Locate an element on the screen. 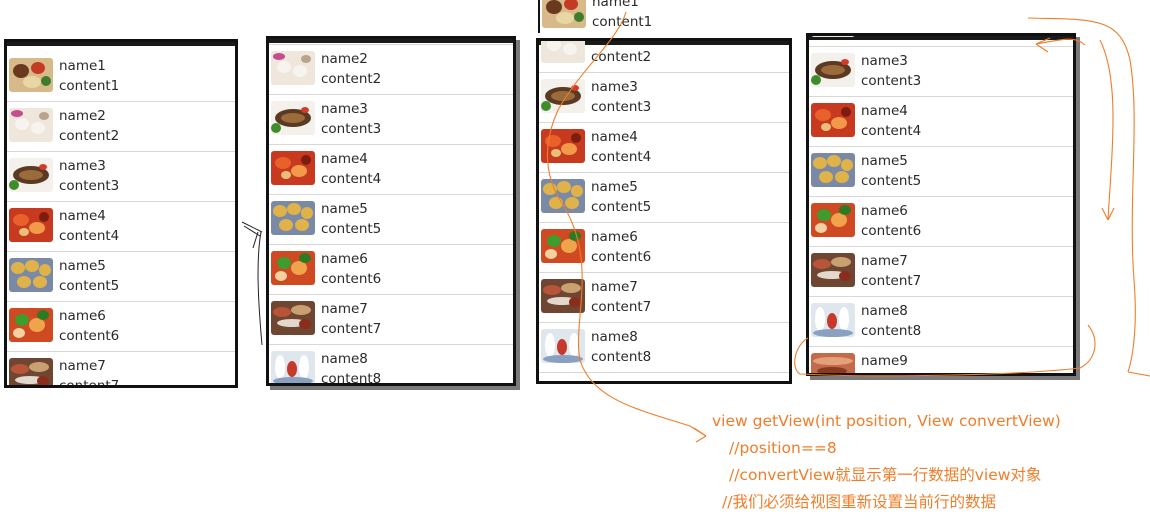  recycle-arrow-top is located at coordinates (1060, 45).